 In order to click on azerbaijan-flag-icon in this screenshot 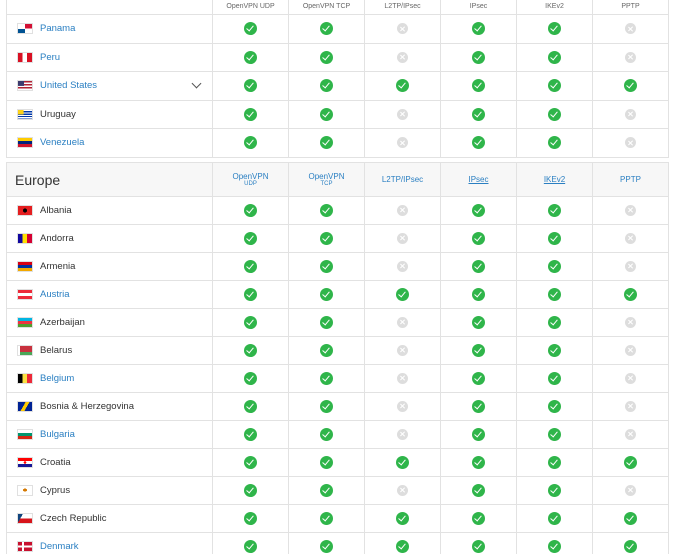, I will do `click(25, 322)`.